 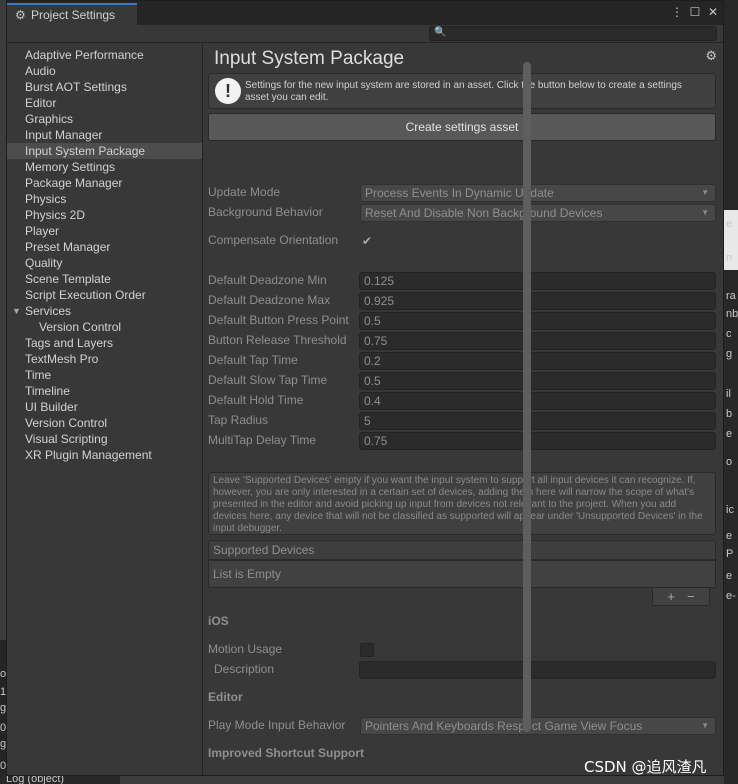 What do you see at coordinates (537, 361) in the screenshot?
I see `default-tap-time-input: 0.2` at bounding box center [537, 361].